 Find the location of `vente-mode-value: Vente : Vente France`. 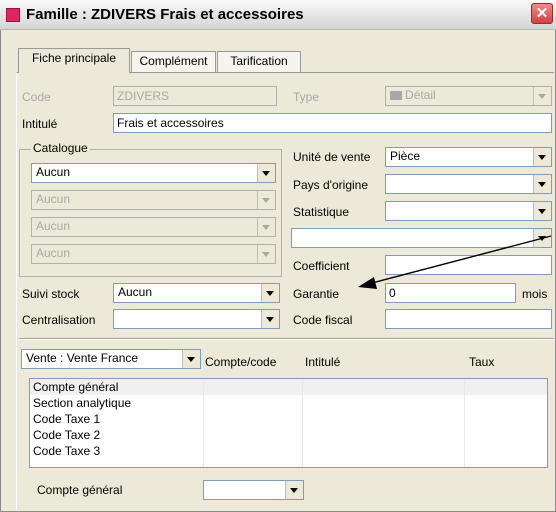

vente-mode-value: Vente : Vente France is located at coordinates (82, 358).